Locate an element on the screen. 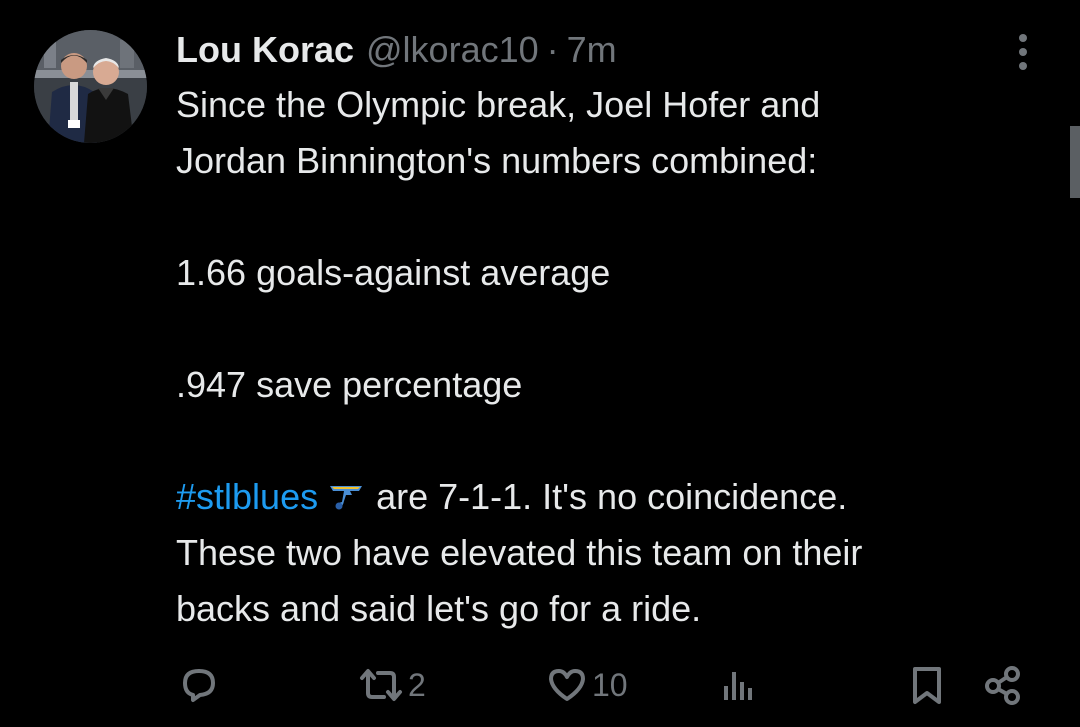 This screenshot has width=1080, height=727. like-button: 10 is located at coordinates (587, 685).